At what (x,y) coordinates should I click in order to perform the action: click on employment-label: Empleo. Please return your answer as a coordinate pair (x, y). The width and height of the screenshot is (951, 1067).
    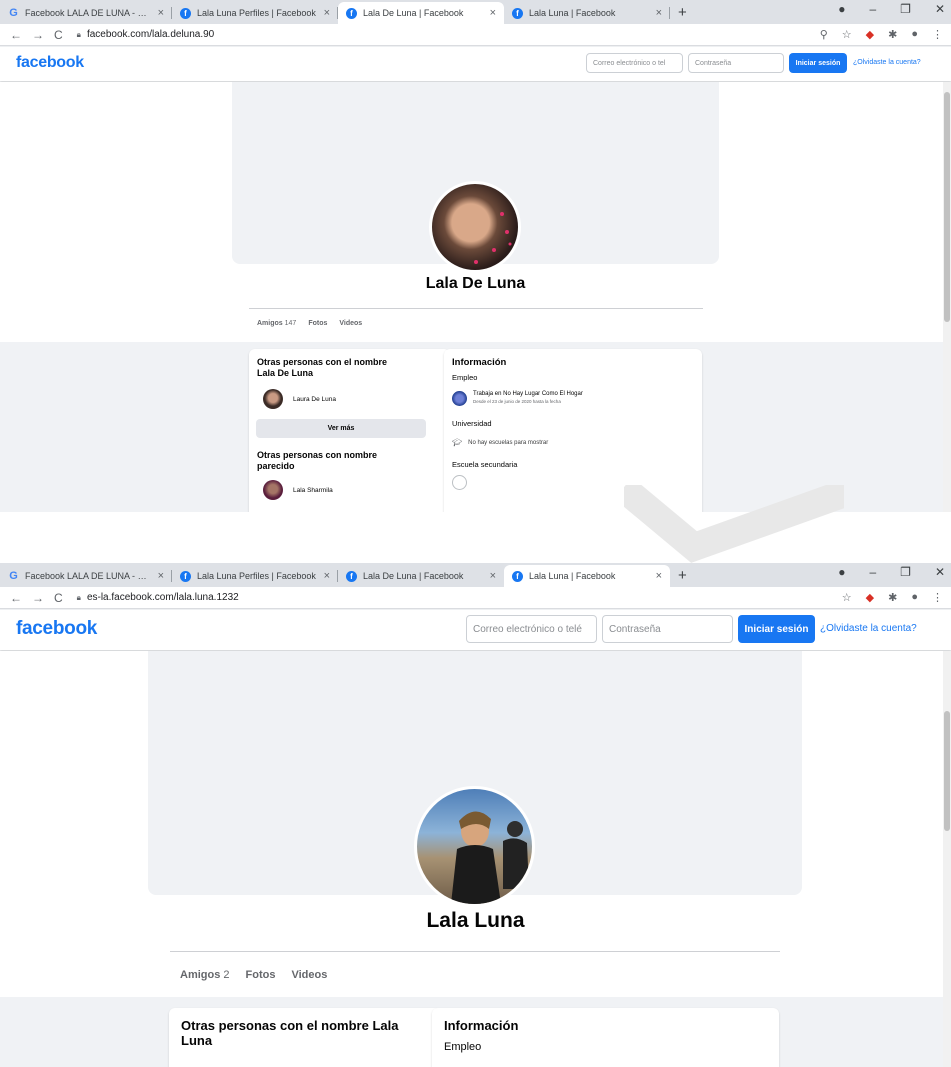
    Looking at the image, I should click on (465, 377).